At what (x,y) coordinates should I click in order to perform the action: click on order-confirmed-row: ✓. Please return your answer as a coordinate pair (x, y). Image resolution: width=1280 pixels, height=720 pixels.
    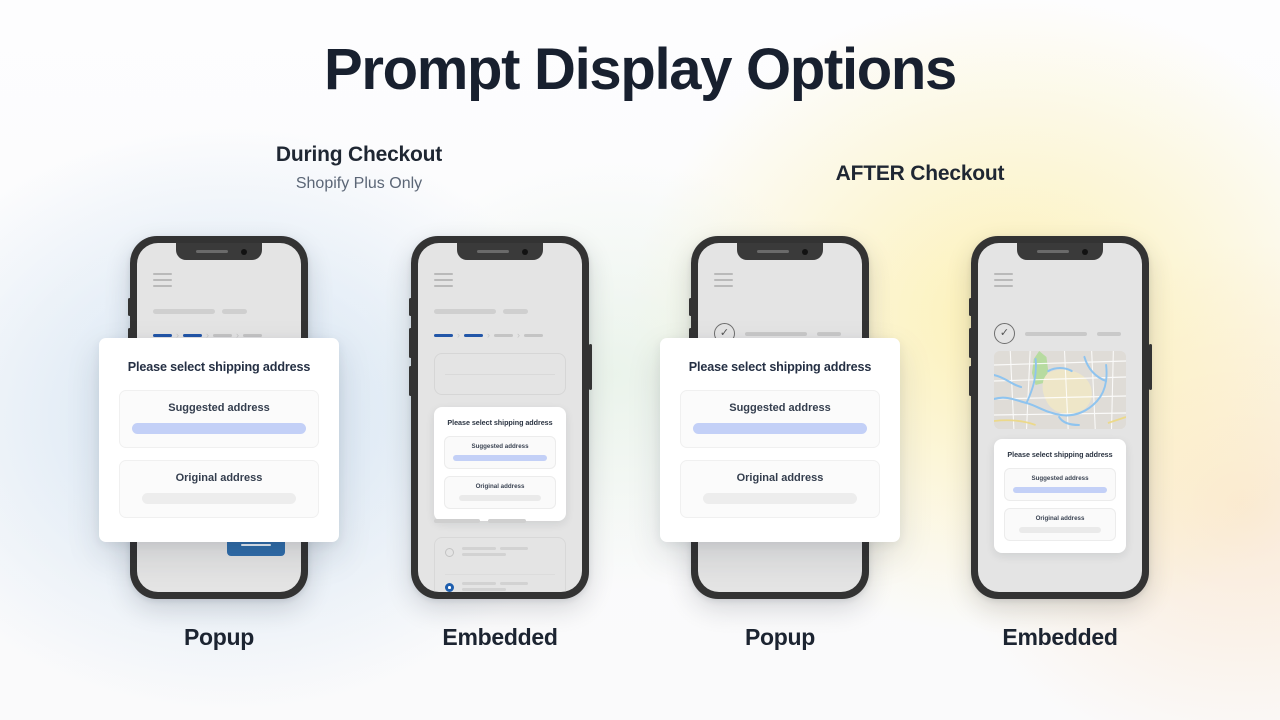
    Looking at the image, I should click on (1057, 333).